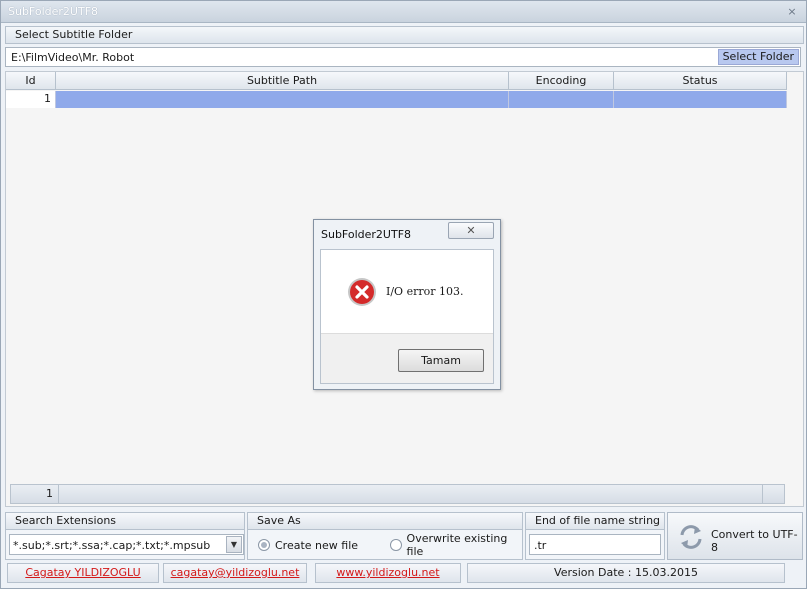 The width and height of the screenshot is (807, 589). I want to click on email-link: cagatay@yildizoglu.net, so click(235, 572).